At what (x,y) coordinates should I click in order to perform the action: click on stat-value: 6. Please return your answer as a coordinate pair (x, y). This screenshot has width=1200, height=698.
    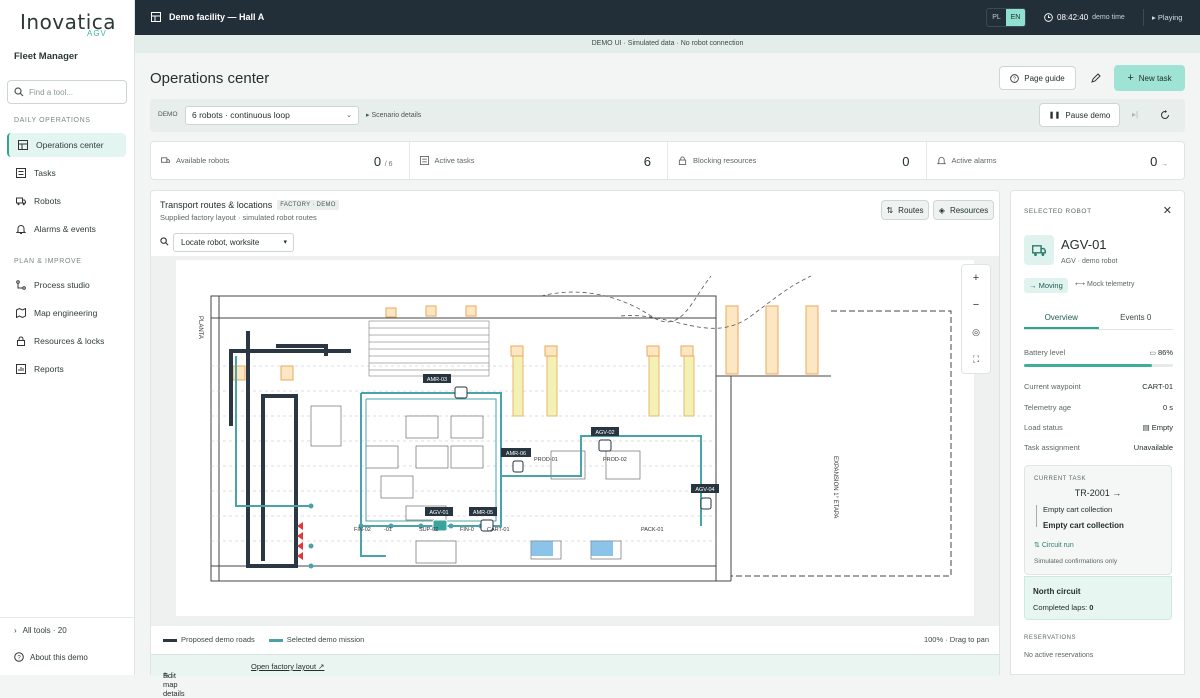
    Looking at the image, I should click on (647, 161).